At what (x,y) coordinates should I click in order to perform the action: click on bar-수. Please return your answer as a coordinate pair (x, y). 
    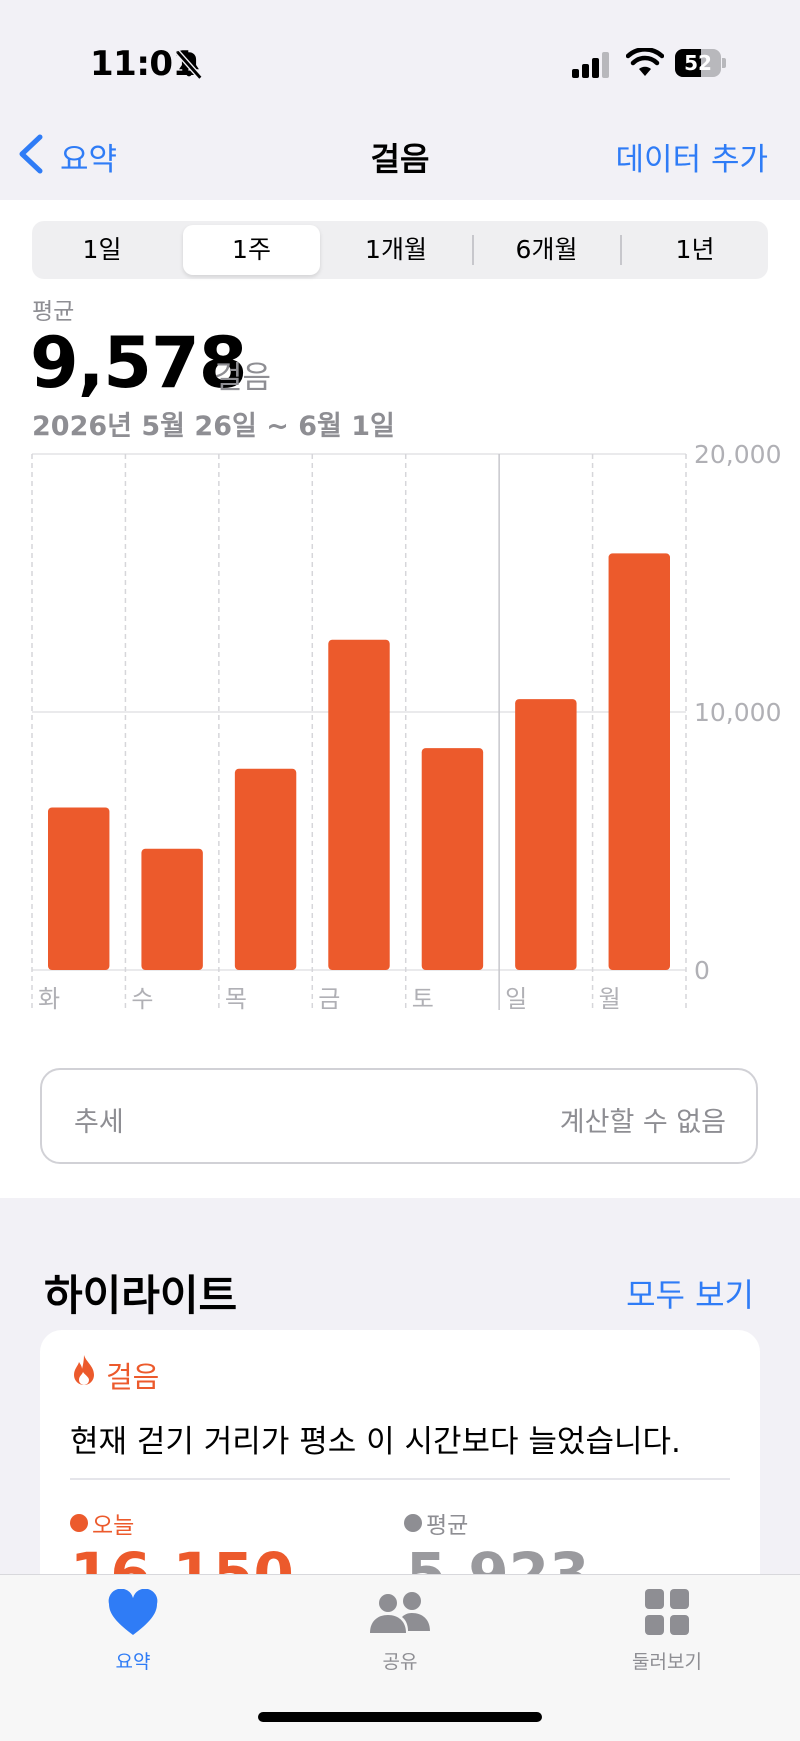
    Looking at the image, I should click on (172, 909).